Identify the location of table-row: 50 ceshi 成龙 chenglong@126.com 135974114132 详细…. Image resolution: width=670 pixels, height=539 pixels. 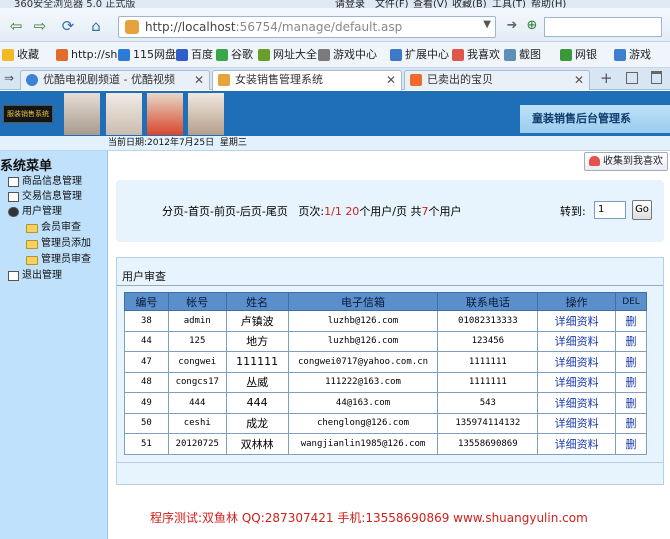
(385, 423).